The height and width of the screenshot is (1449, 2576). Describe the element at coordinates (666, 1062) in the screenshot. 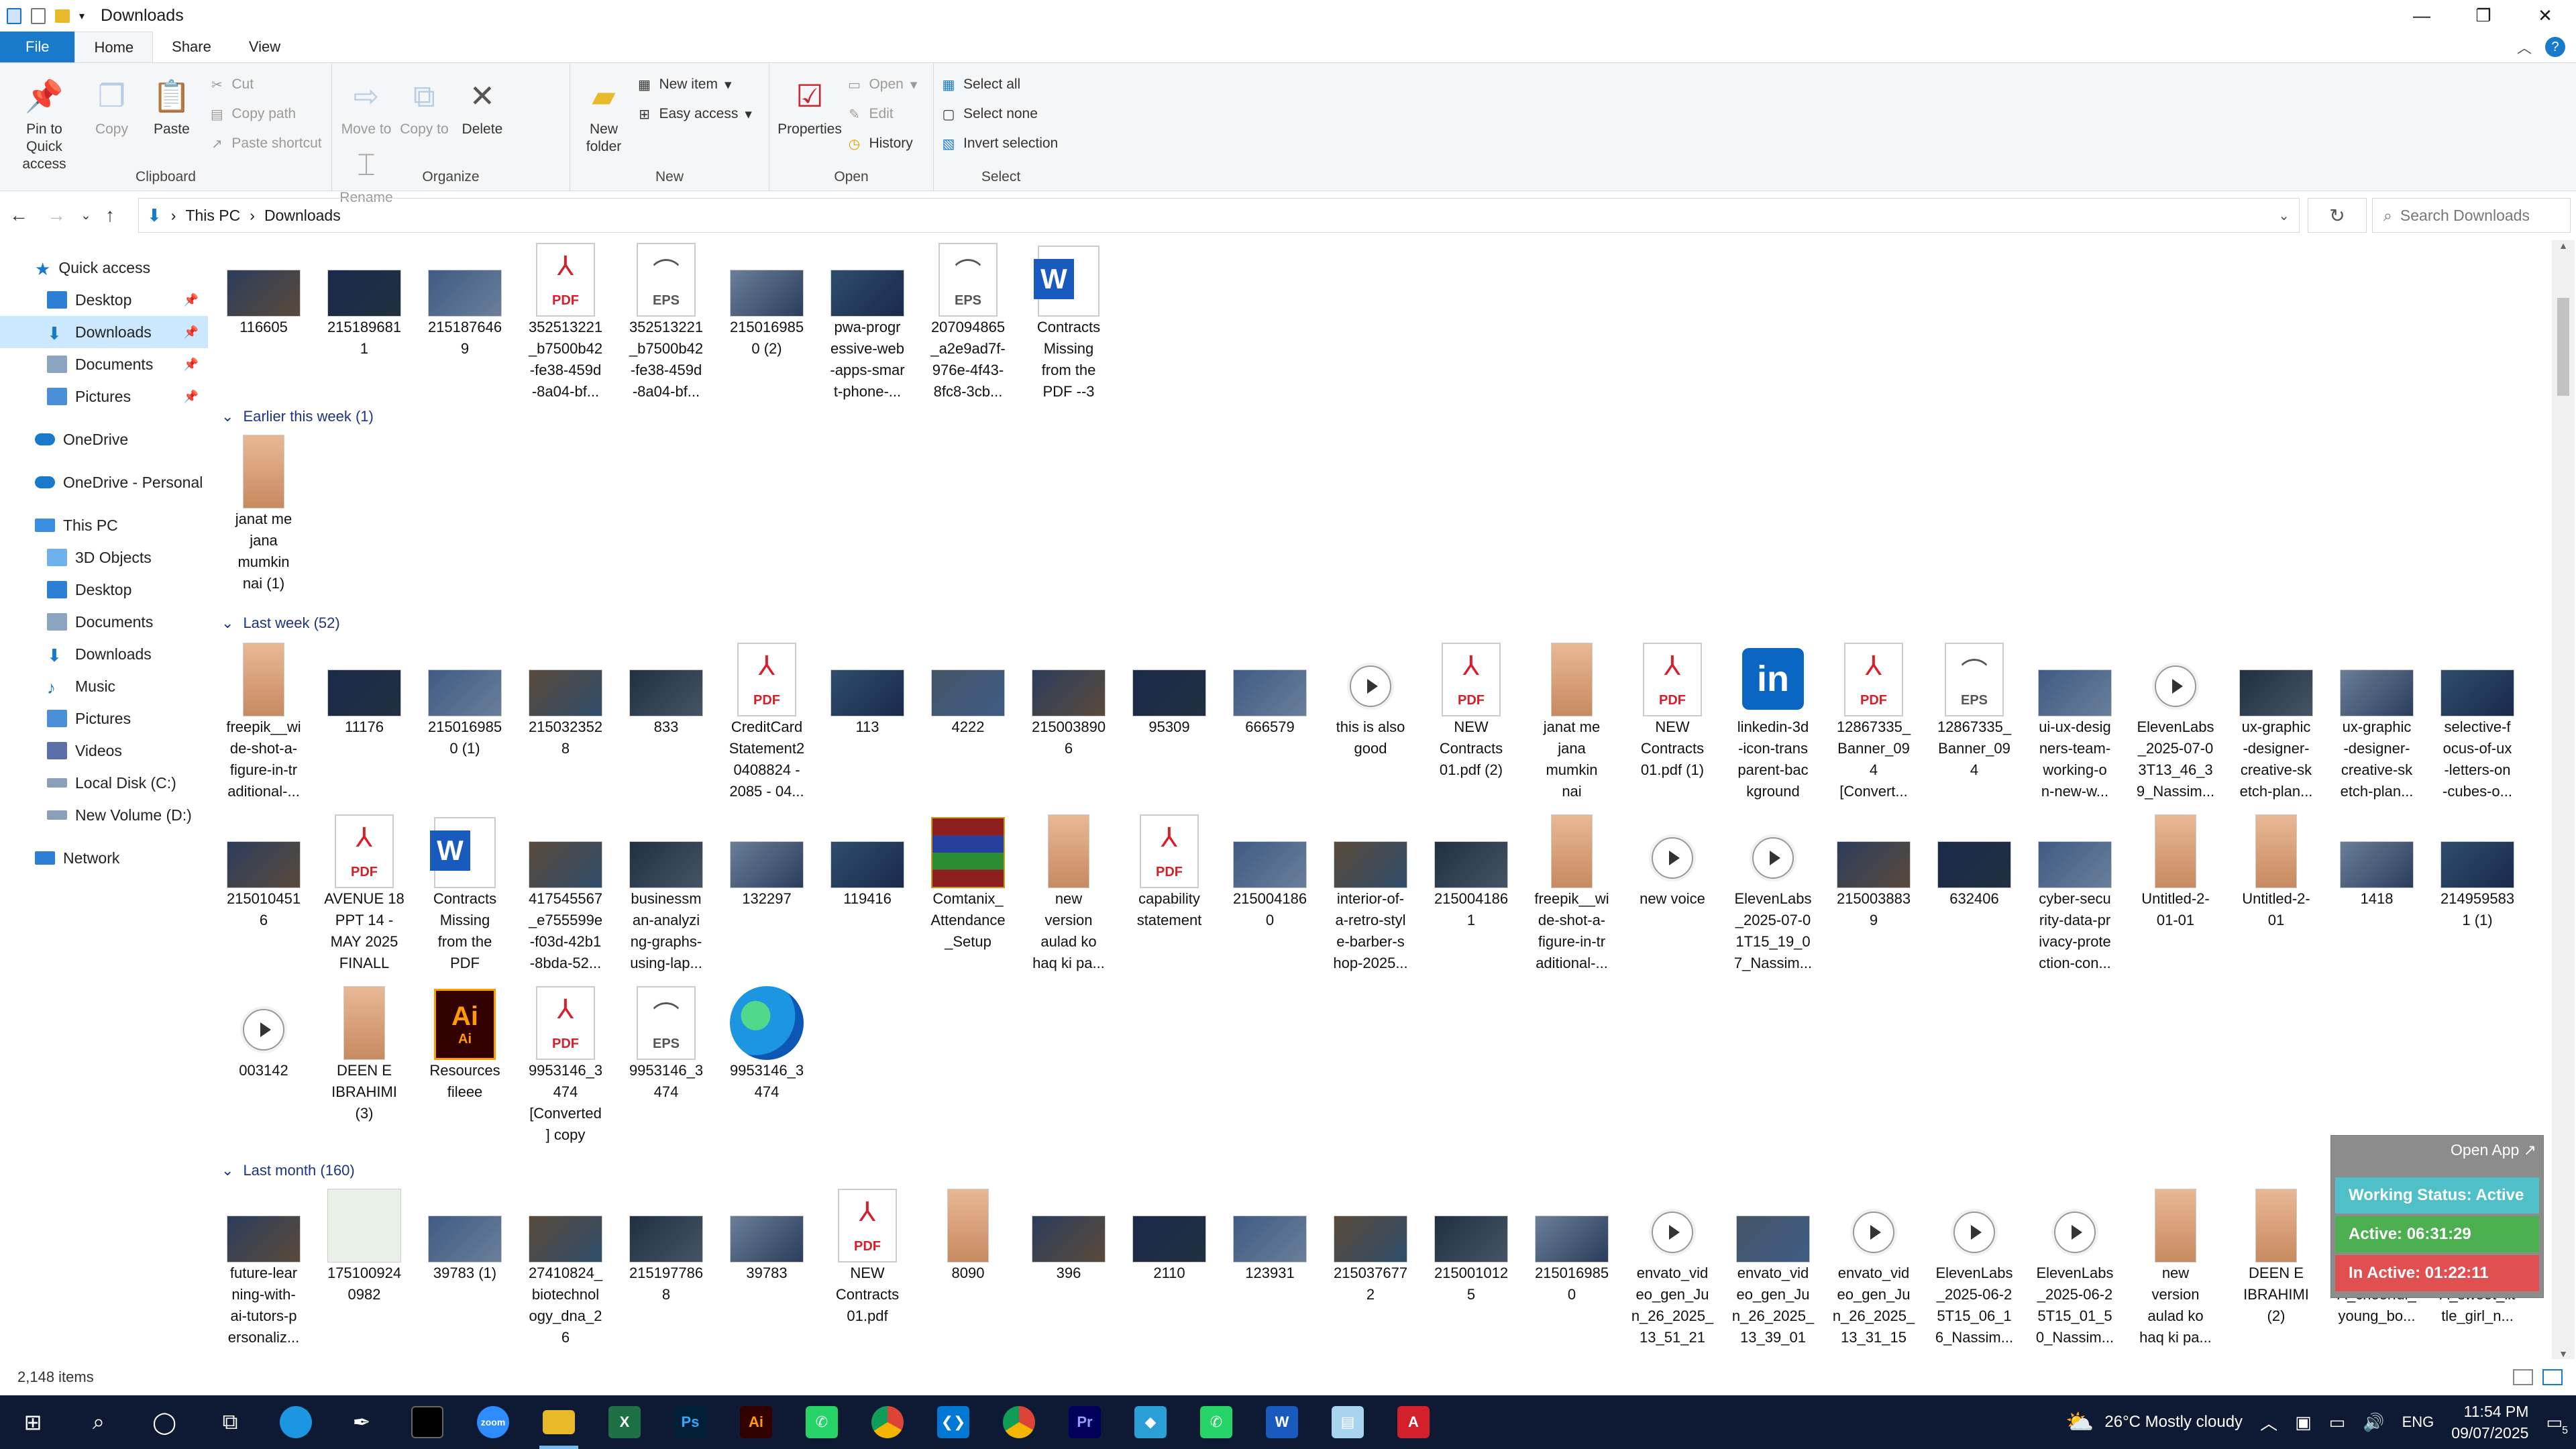

I see `file-item: ⌒ EPS 9953146_3 474` at that location.